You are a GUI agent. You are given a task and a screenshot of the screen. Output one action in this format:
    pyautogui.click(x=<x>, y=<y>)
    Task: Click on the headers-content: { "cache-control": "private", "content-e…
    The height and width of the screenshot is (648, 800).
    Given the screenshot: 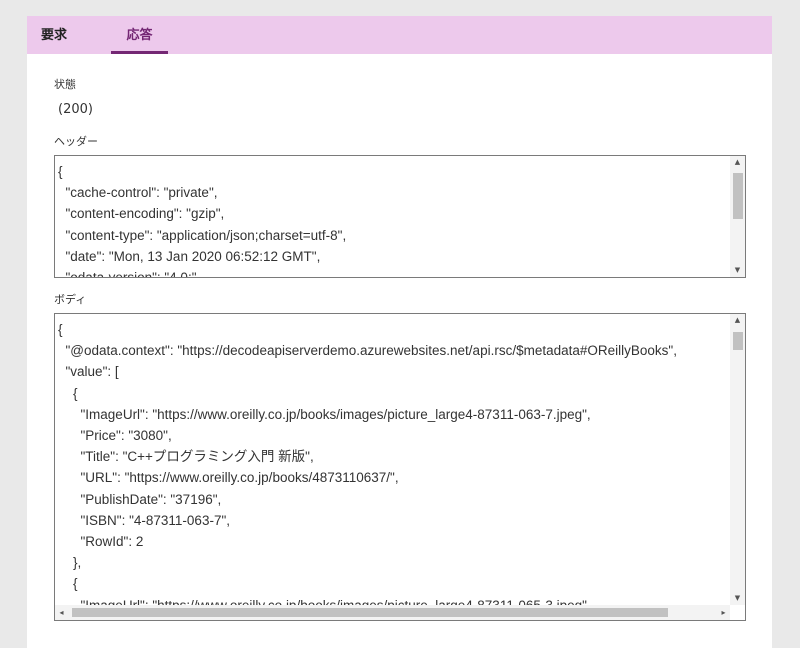 What is the action you would take?
    pyautogui.click(x=202, y=221)
    